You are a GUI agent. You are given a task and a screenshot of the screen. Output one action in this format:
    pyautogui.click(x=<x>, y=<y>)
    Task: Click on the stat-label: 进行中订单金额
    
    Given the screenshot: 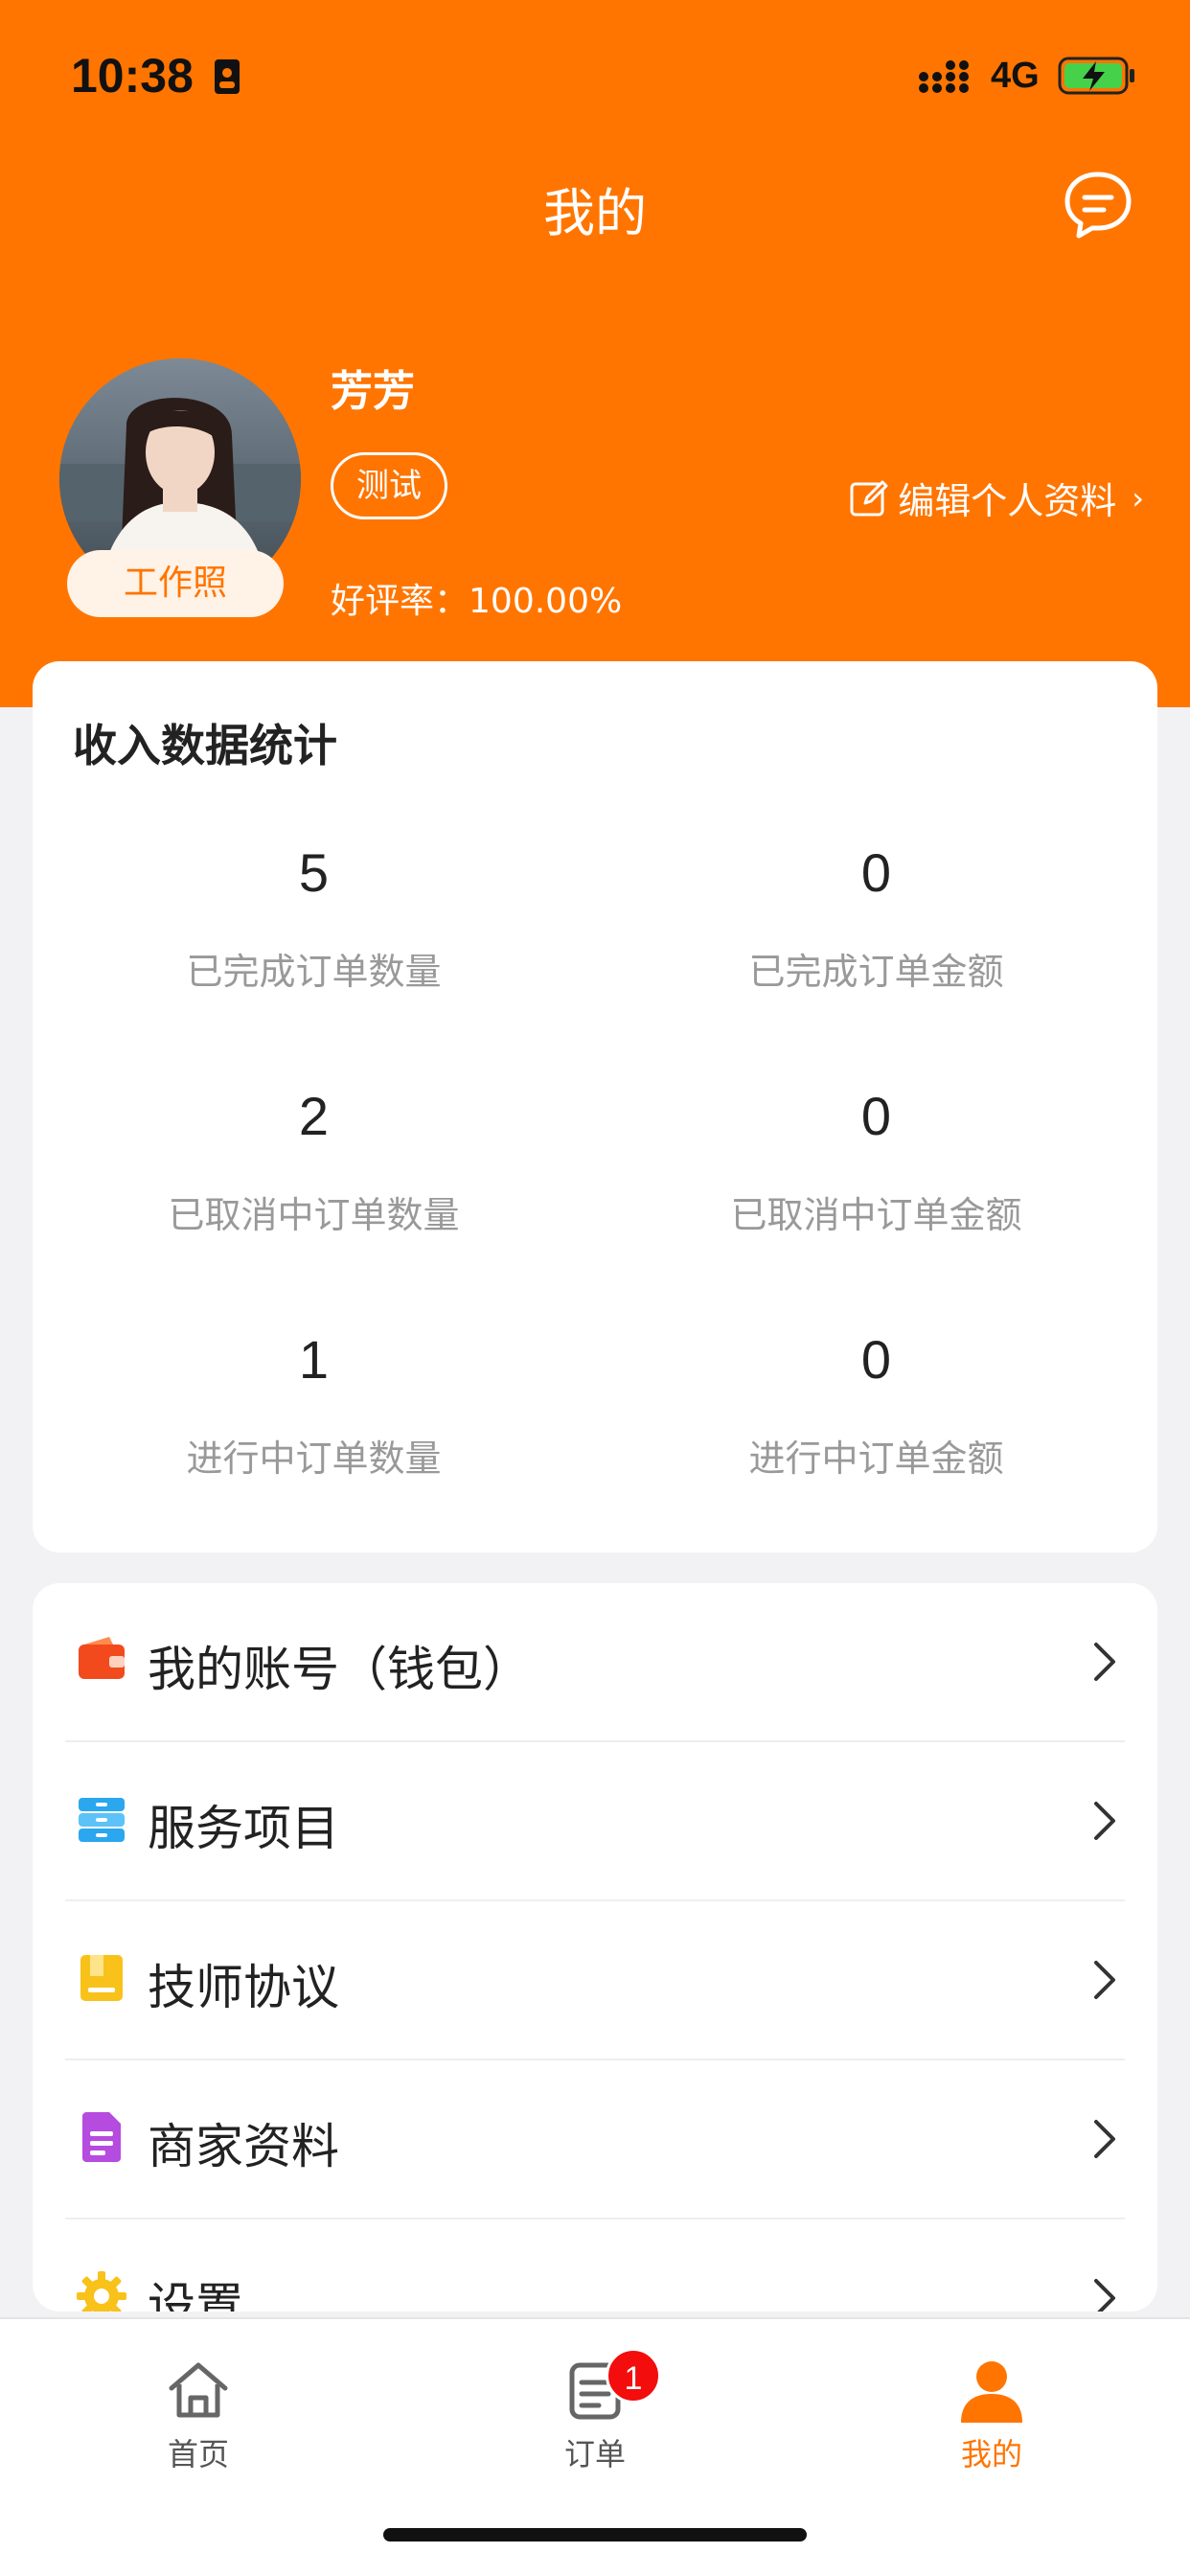 What is the action you would take?
    pyautogui.click(x=876, y=1459)
    